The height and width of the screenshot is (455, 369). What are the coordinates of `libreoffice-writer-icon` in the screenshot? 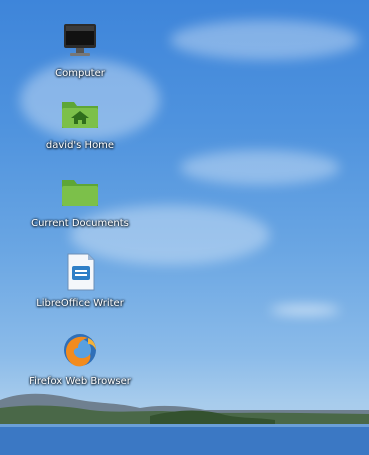 It's located at (80, 272).